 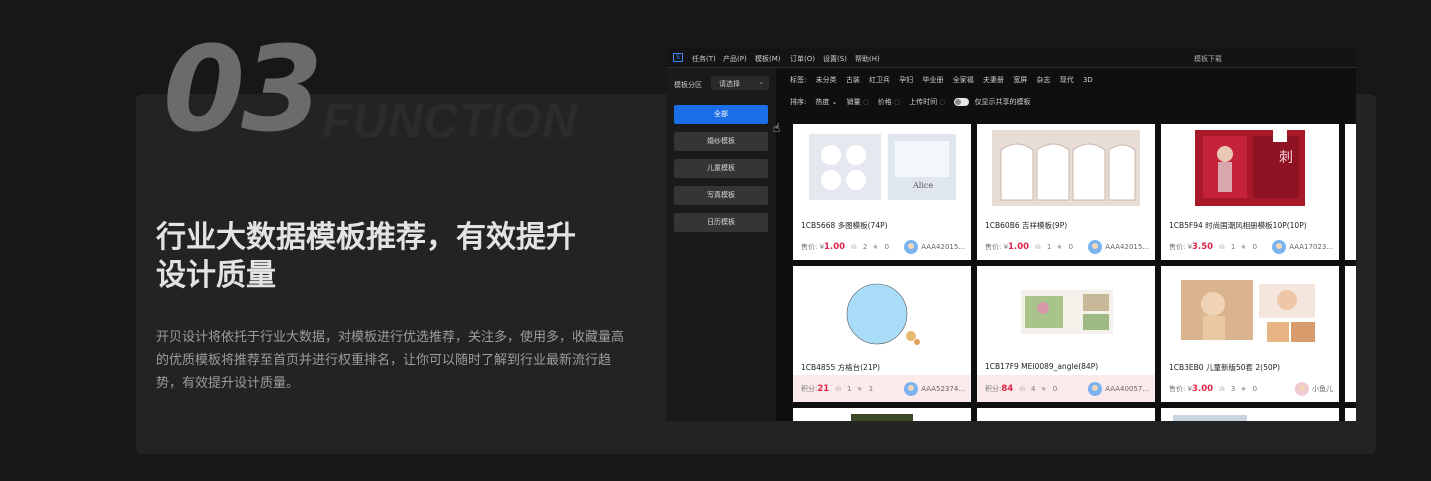 What do you see at coordinates (735, 59) in the screenshot?
I see `menu-item-product: 产品(P)` at bounding box center [735, 59].